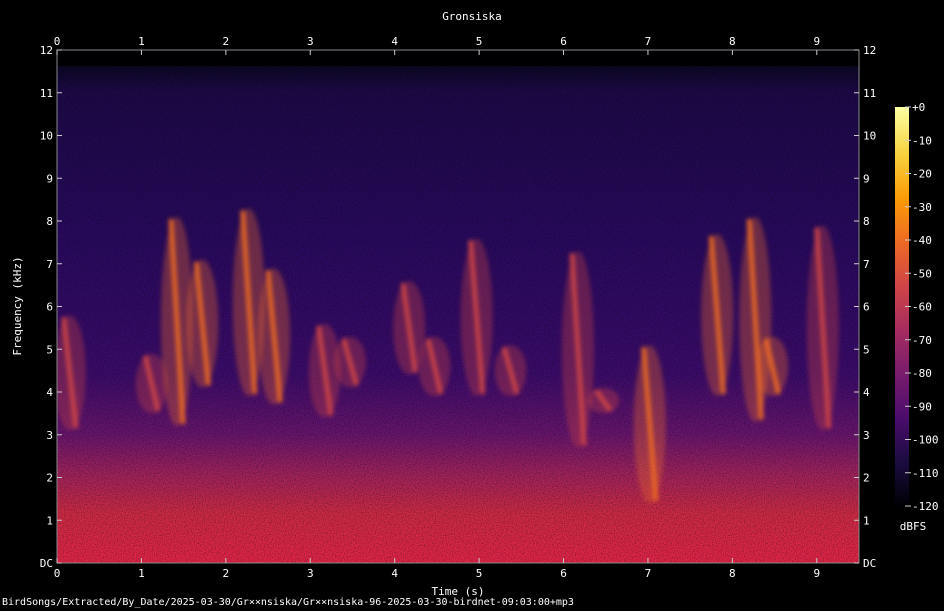 The image size is (944, 611). I want to click on x-tick-label-bottom: 4, so click(394, 573).